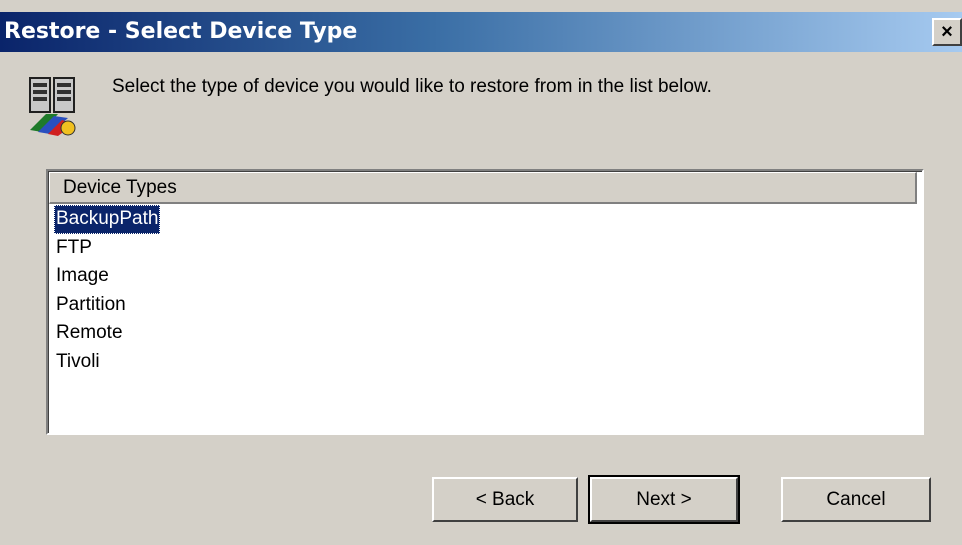  What do you see at coordinates (107, 219) in the screenshot?
I see `list-item-backuppath: BackupPath` at bounding box center [107, 219].